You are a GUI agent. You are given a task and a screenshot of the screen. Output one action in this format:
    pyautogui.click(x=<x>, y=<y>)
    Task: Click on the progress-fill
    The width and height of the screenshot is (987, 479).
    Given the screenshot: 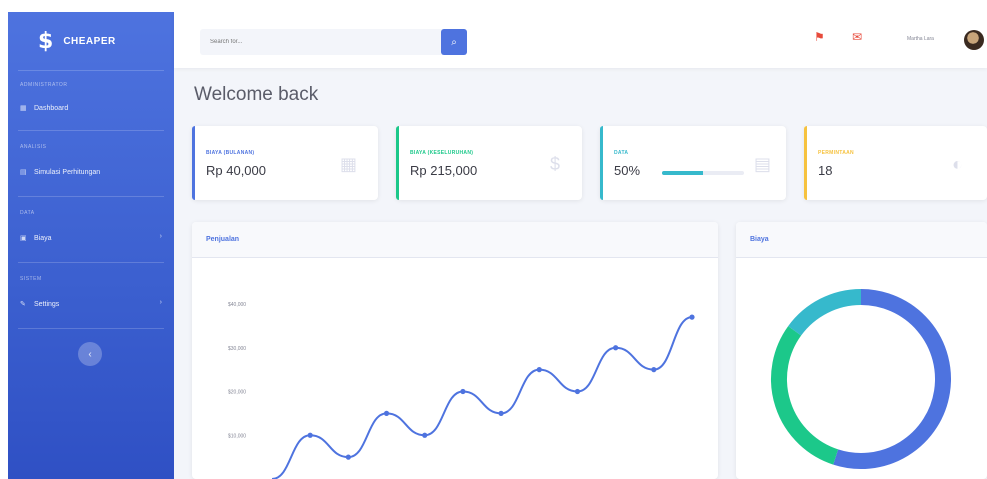 What is the action you would take?
    pyautogui.click(x=682, y=173)
    